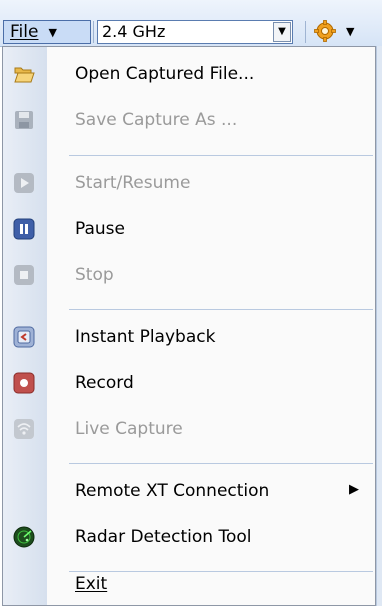 The image size is (382, 606). I want to click on menu-item-radar-detection-tool: Radar Detection Tool, so click(189, 537).